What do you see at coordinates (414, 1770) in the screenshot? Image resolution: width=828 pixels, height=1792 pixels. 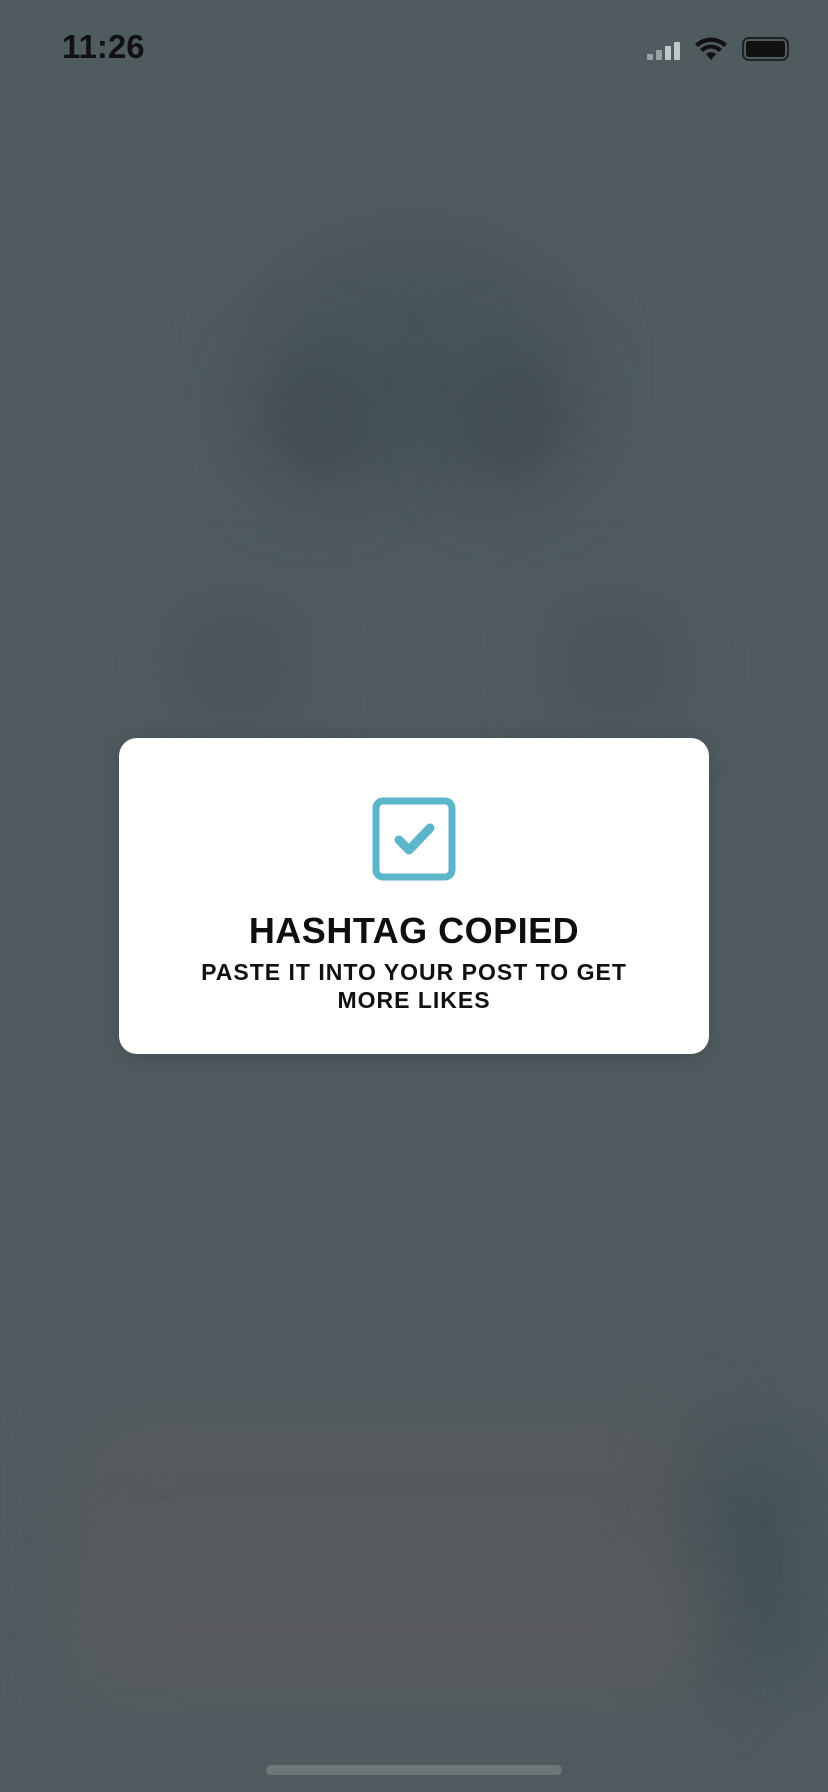 I see `home-indicator` at bounding box center [414, 1770].